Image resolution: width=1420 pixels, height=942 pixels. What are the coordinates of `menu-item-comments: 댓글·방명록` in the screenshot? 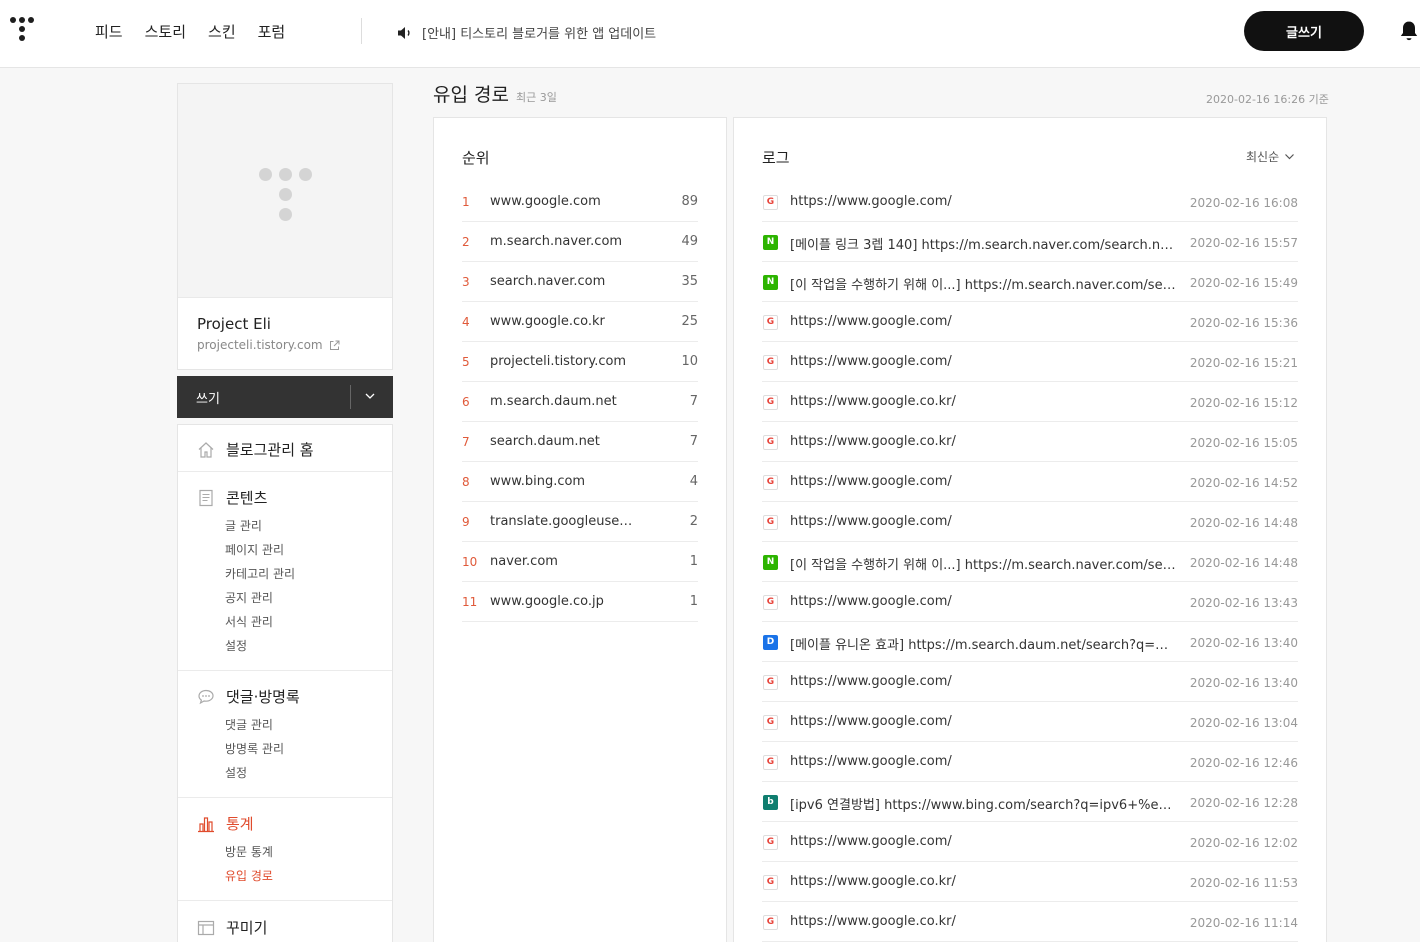 It's located at (248, 696).